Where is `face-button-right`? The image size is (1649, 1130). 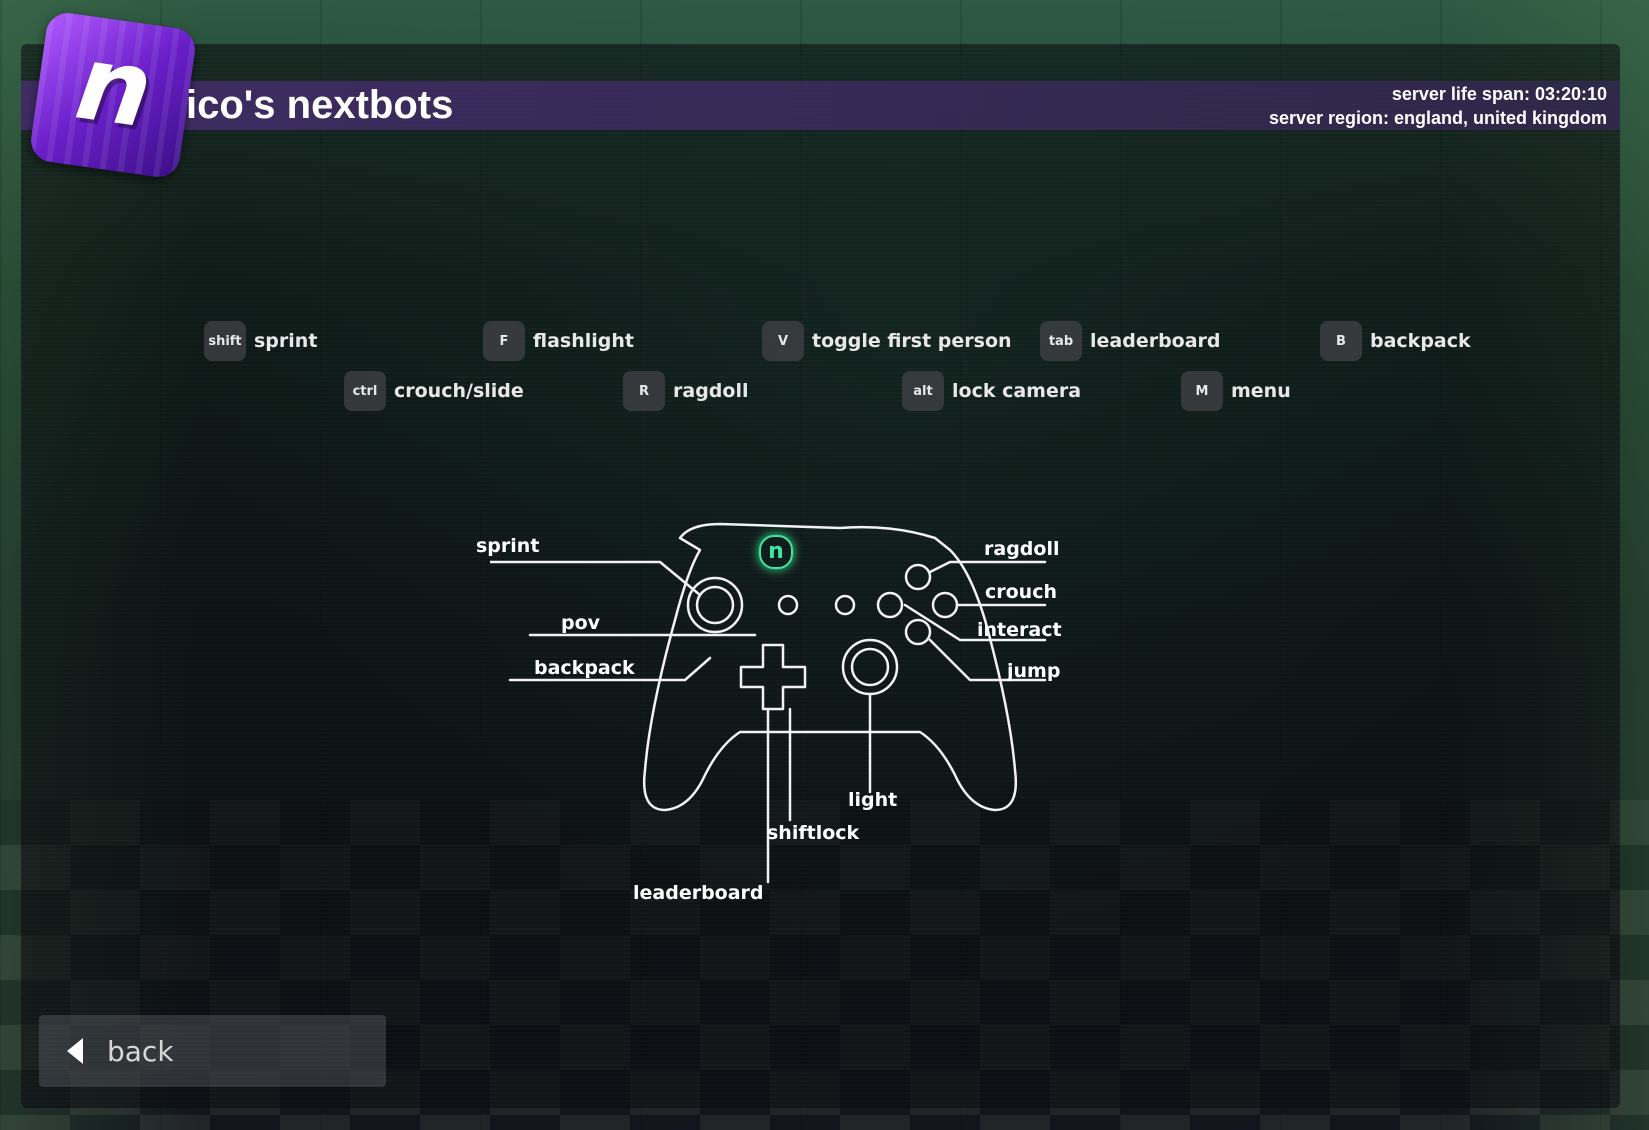
face-button-right is located at coordinates (945, 605).